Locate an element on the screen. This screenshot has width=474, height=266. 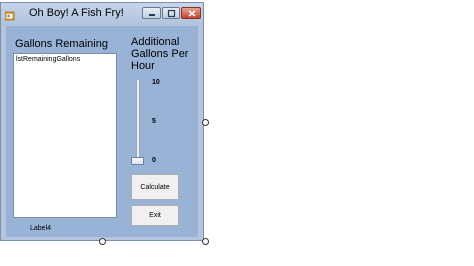
trackbar-thumb is located at coordinates (137, 161).